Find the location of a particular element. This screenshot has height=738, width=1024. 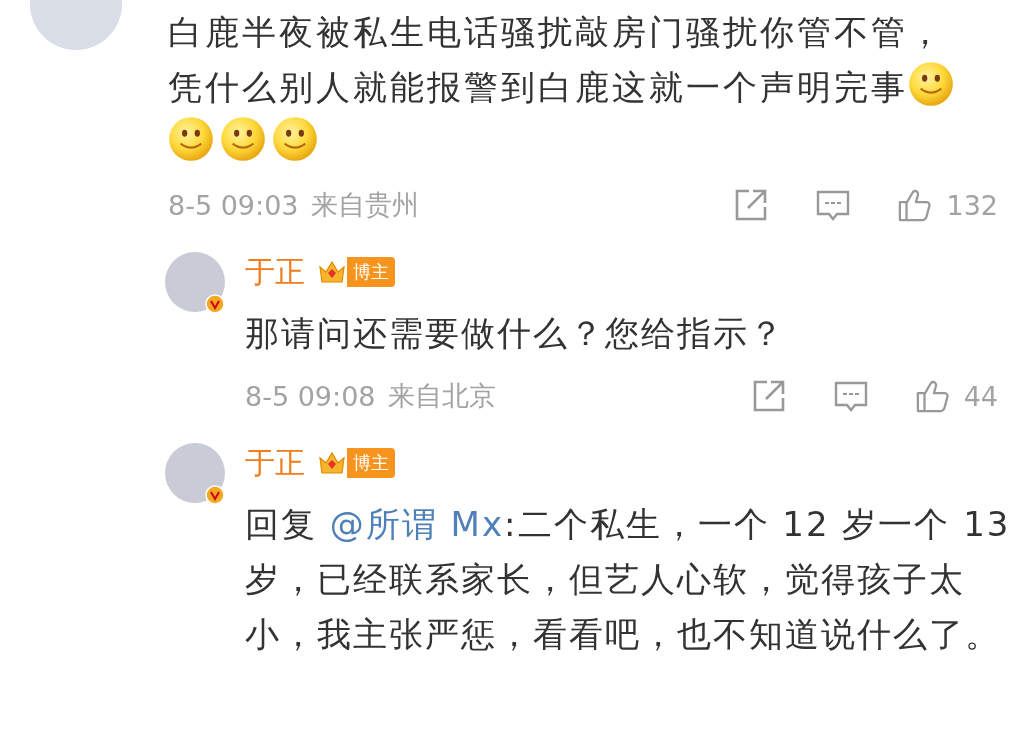

comment-location: 来自贵州 is located at coordinates (364, 205).